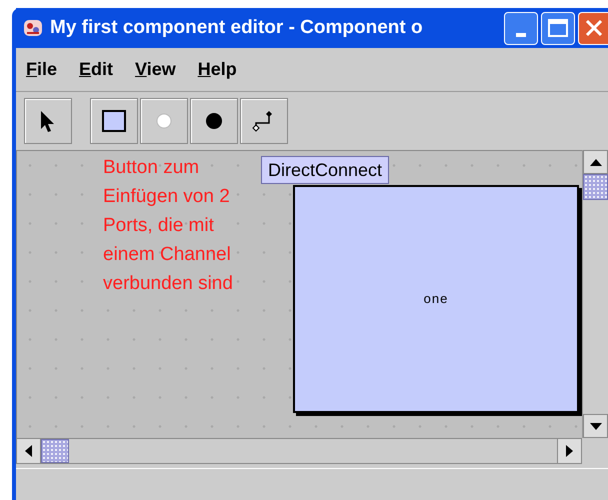 The height and width of the screenshot is (500, 608). I want to click on up-arrow-icon, so click(596, 162).